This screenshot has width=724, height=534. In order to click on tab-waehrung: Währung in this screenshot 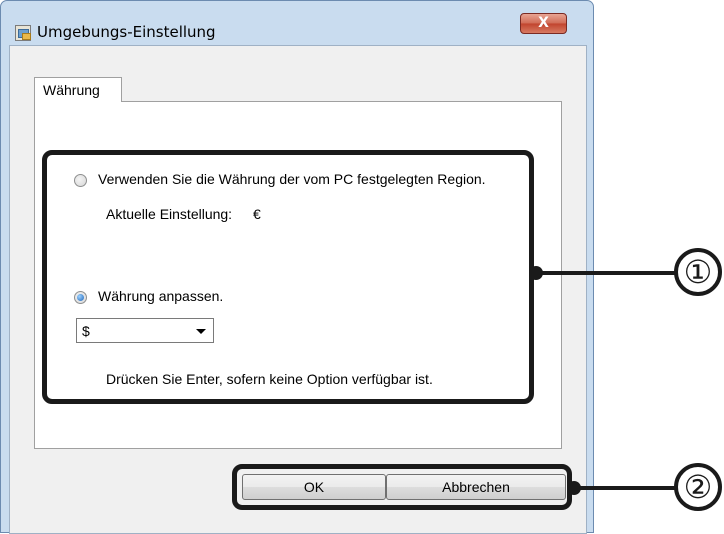, I will do `click(78, 89)`.